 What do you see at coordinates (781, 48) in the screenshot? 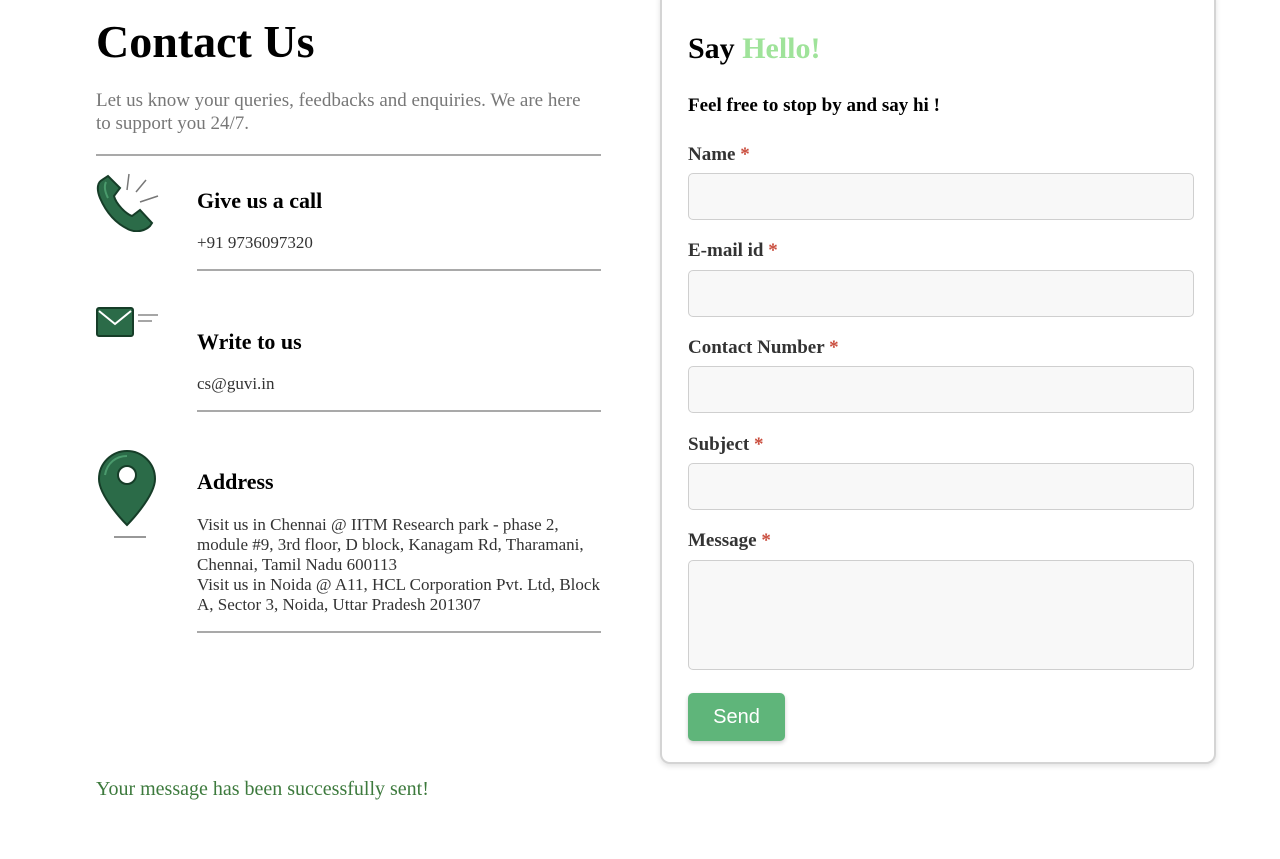
I see `form-title-accent: Hello!` at bounding box center [781, 48].